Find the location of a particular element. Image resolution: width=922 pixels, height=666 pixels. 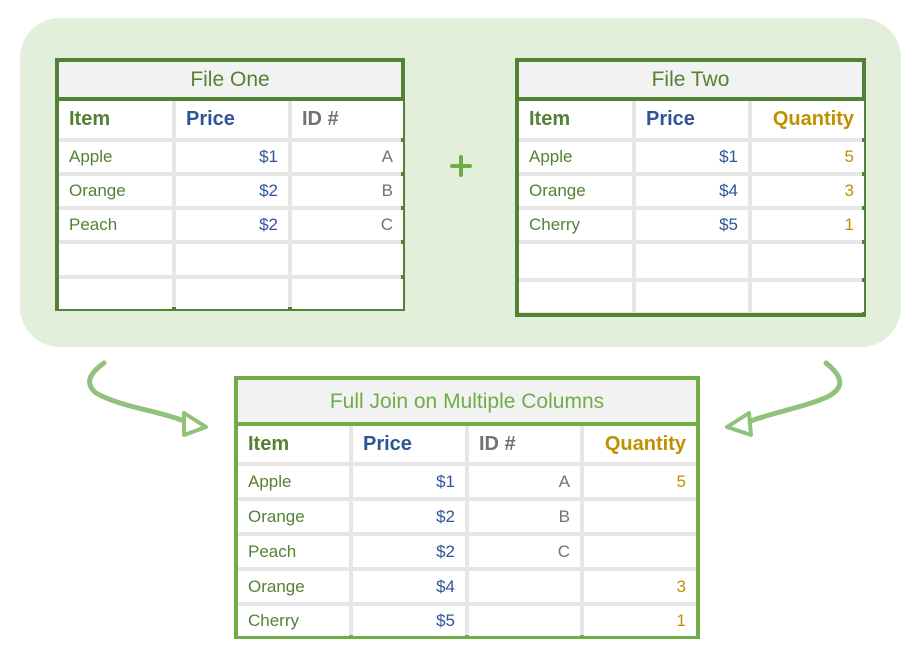

arrow-left-icon is located at coordinates (147, 398).